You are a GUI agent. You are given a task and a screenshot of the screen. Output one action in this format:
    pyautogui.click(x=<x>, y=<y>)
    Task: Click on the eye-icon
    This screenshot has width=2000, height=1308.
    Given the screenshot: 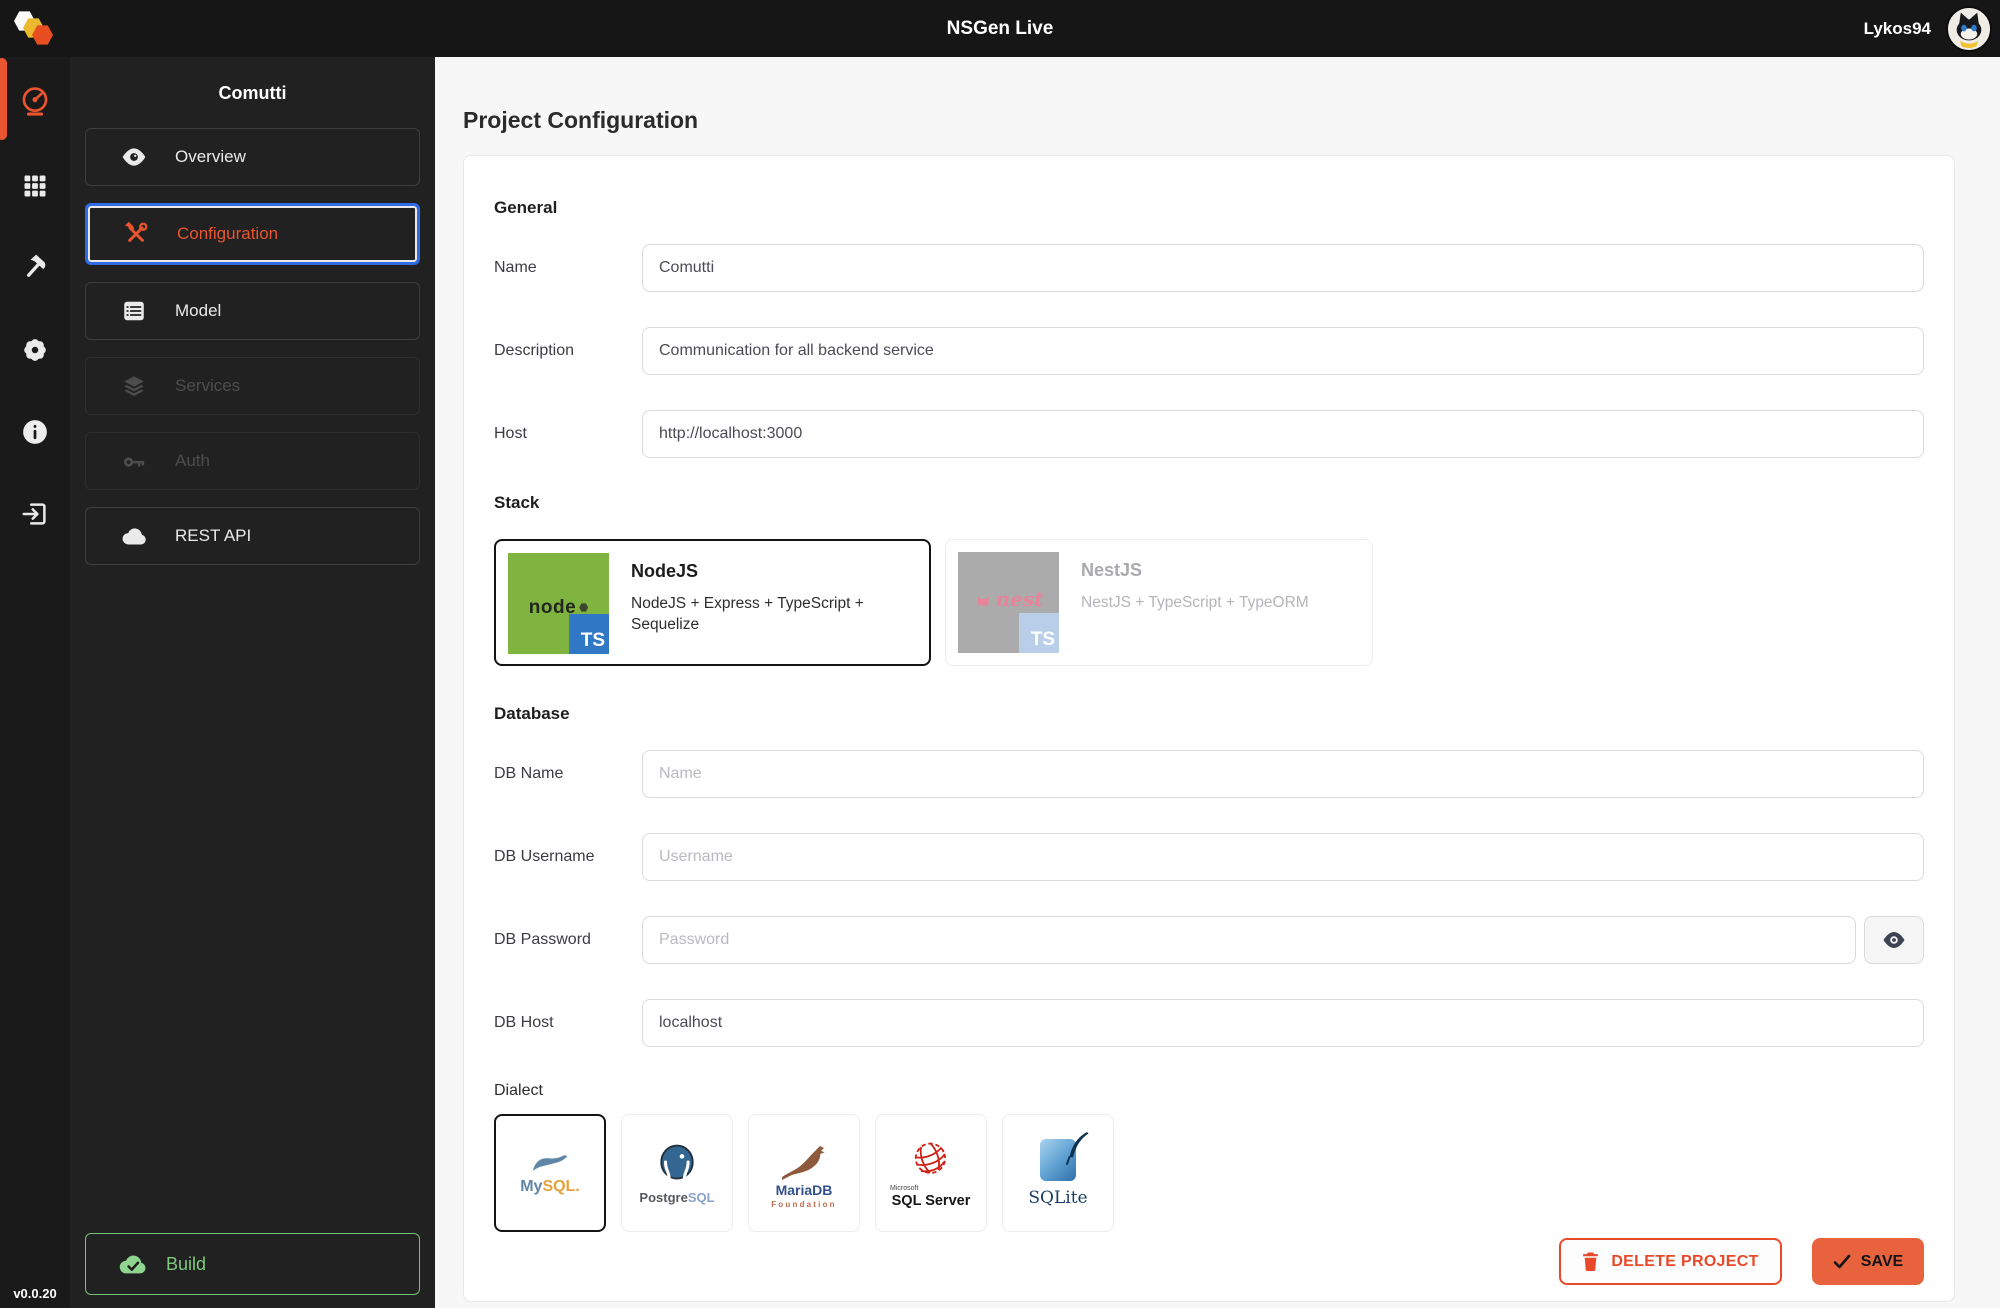 What is the action you would take?
    pyautogui.click(x=134, y=157)
    